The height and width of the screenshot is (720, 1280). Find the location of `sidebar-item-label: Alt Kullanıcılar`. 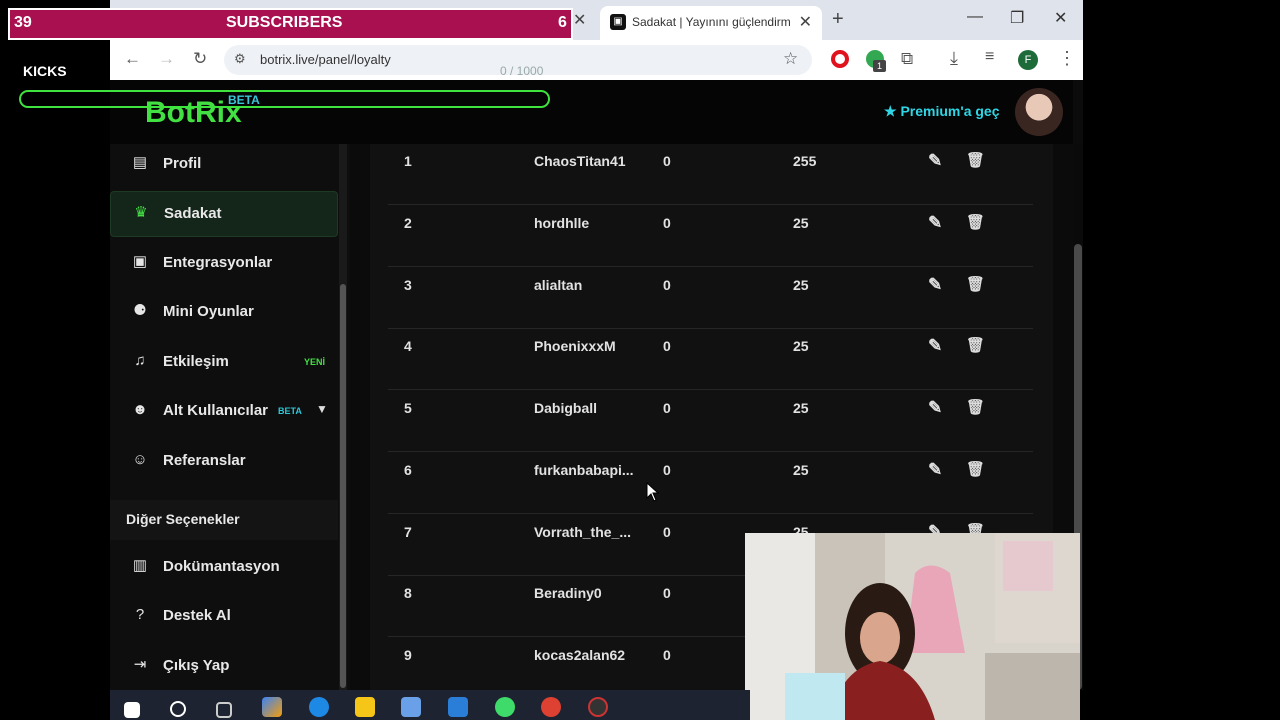

sidebar-item-label: Alt Kullanıcılar is located at coordinates (216, 410).